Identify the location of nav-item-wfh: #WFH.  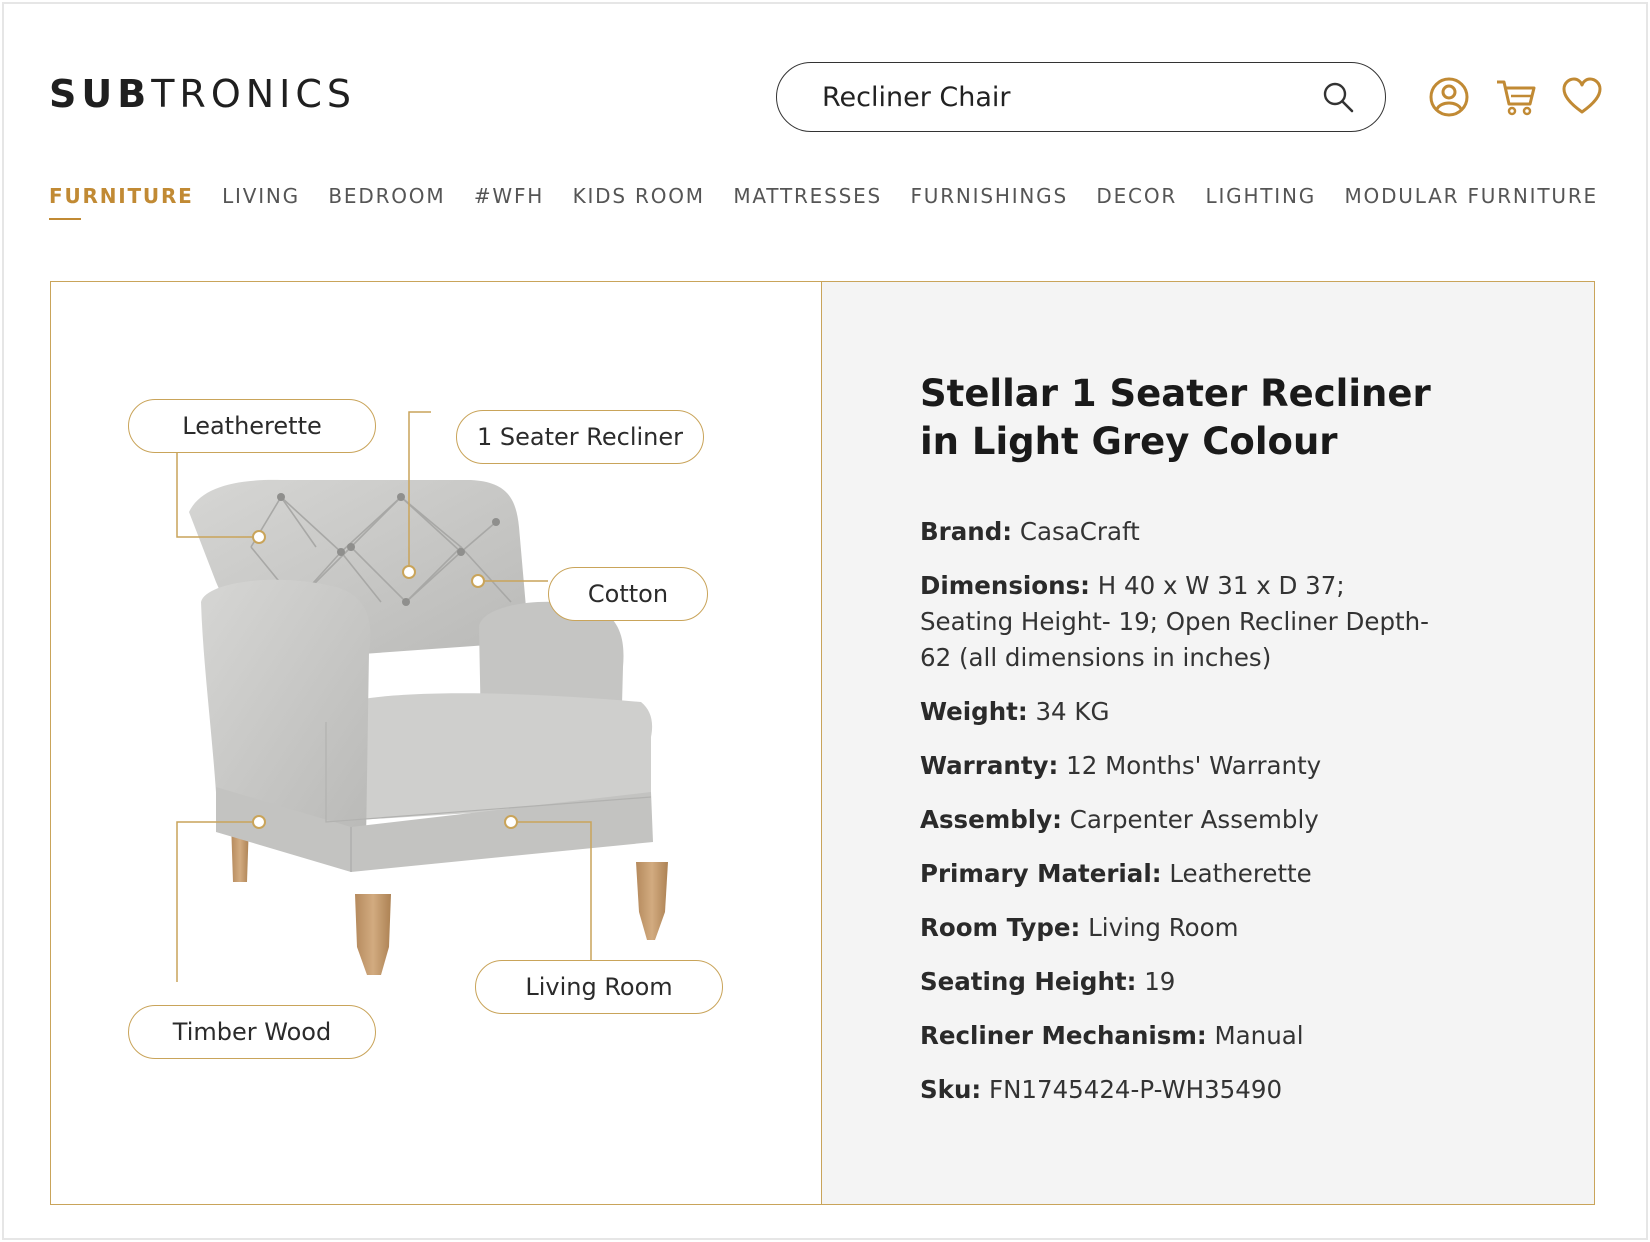
(509, 196).